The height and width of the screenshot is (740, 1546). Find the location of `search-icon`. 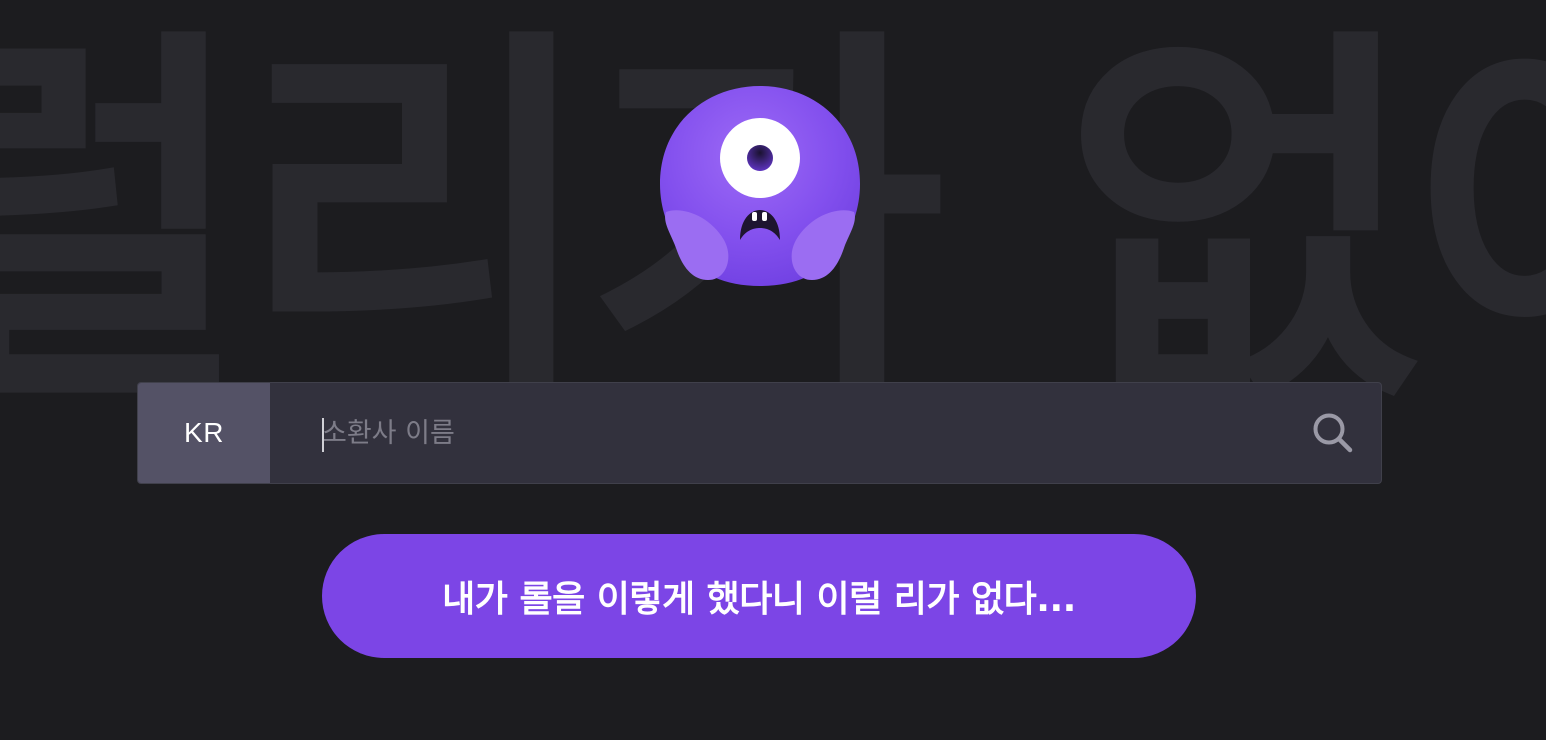

search-icon is located at coordinates (1333, 433).